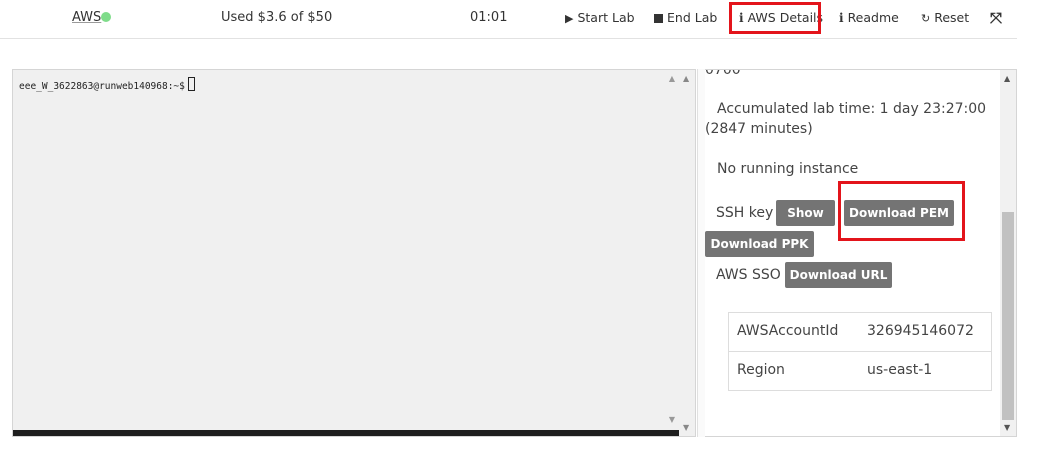  I want to click on reset-label: Reset, so click(952, 17).